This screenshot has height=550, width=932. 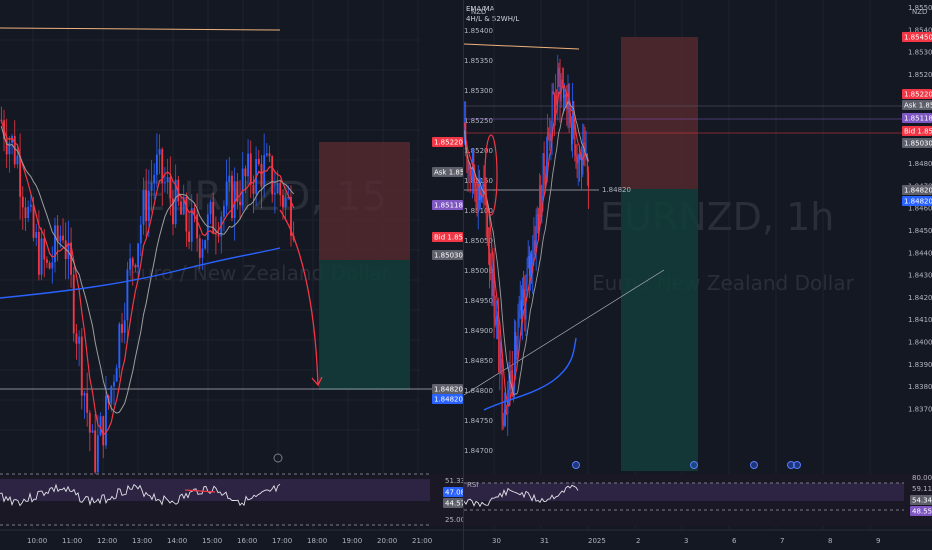 I want to click on left-price-tag: Bid 1.85065, so click(x=448, y=238).